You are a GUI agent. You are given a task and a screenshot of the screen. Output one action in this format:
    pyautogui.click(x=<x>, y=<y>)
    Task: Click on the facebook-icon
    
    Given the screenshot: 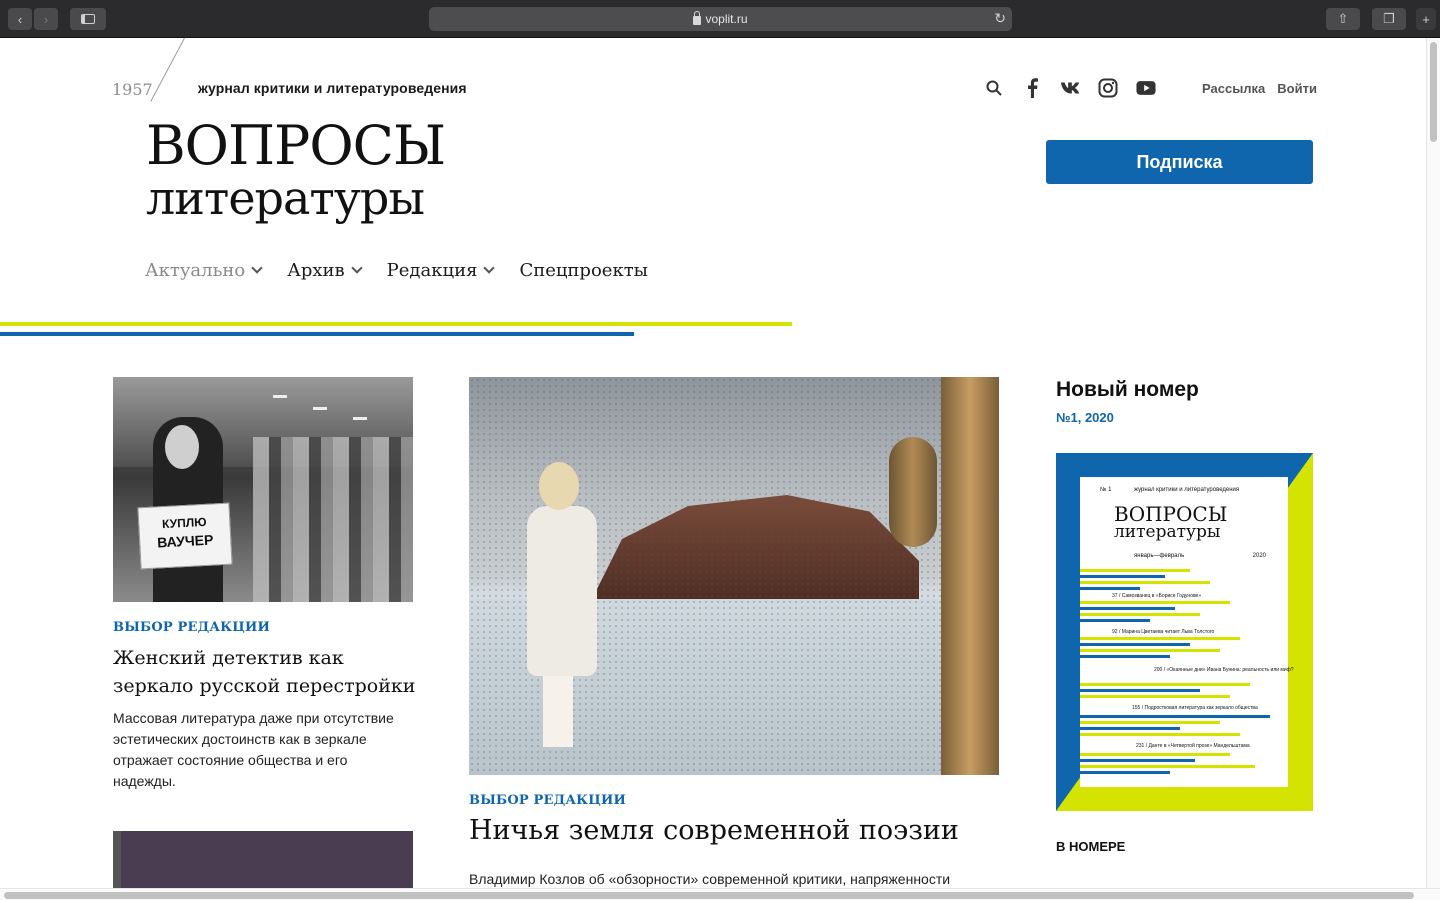 What is the action you would take?
    pyautogui.click(x=1032, y=88)
    